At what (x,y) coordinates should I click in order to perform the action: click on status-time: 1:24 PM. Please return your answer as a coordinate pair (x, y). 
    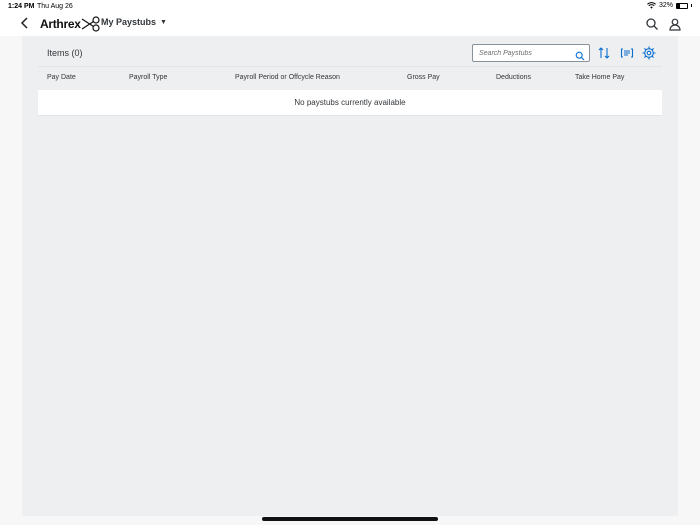
    Looking at the image, I should click on (21, 6).